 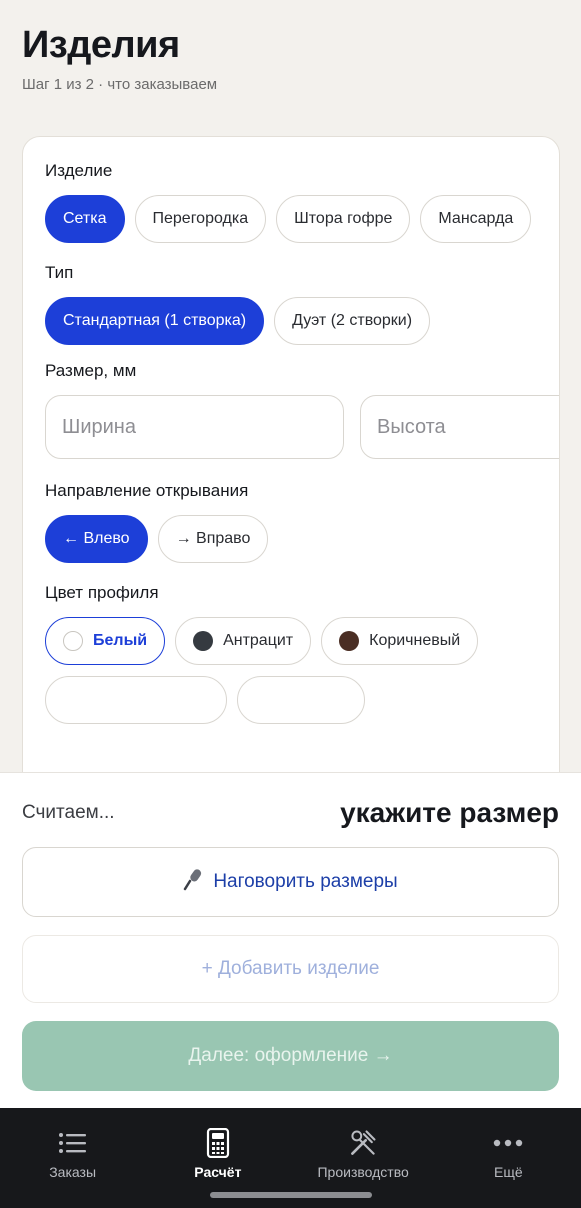 What do you see at coordinates (449, 812) in the screenshot?
I see `calc-hint: укажите размер` at bounding box center [449, 812].